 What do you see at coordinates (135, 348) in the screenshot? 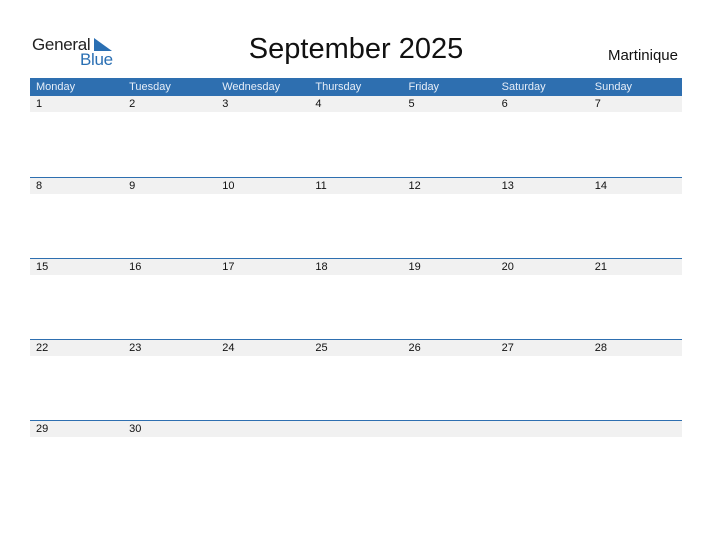
I see `day-cell: 23` at bounding box center [135, 348].